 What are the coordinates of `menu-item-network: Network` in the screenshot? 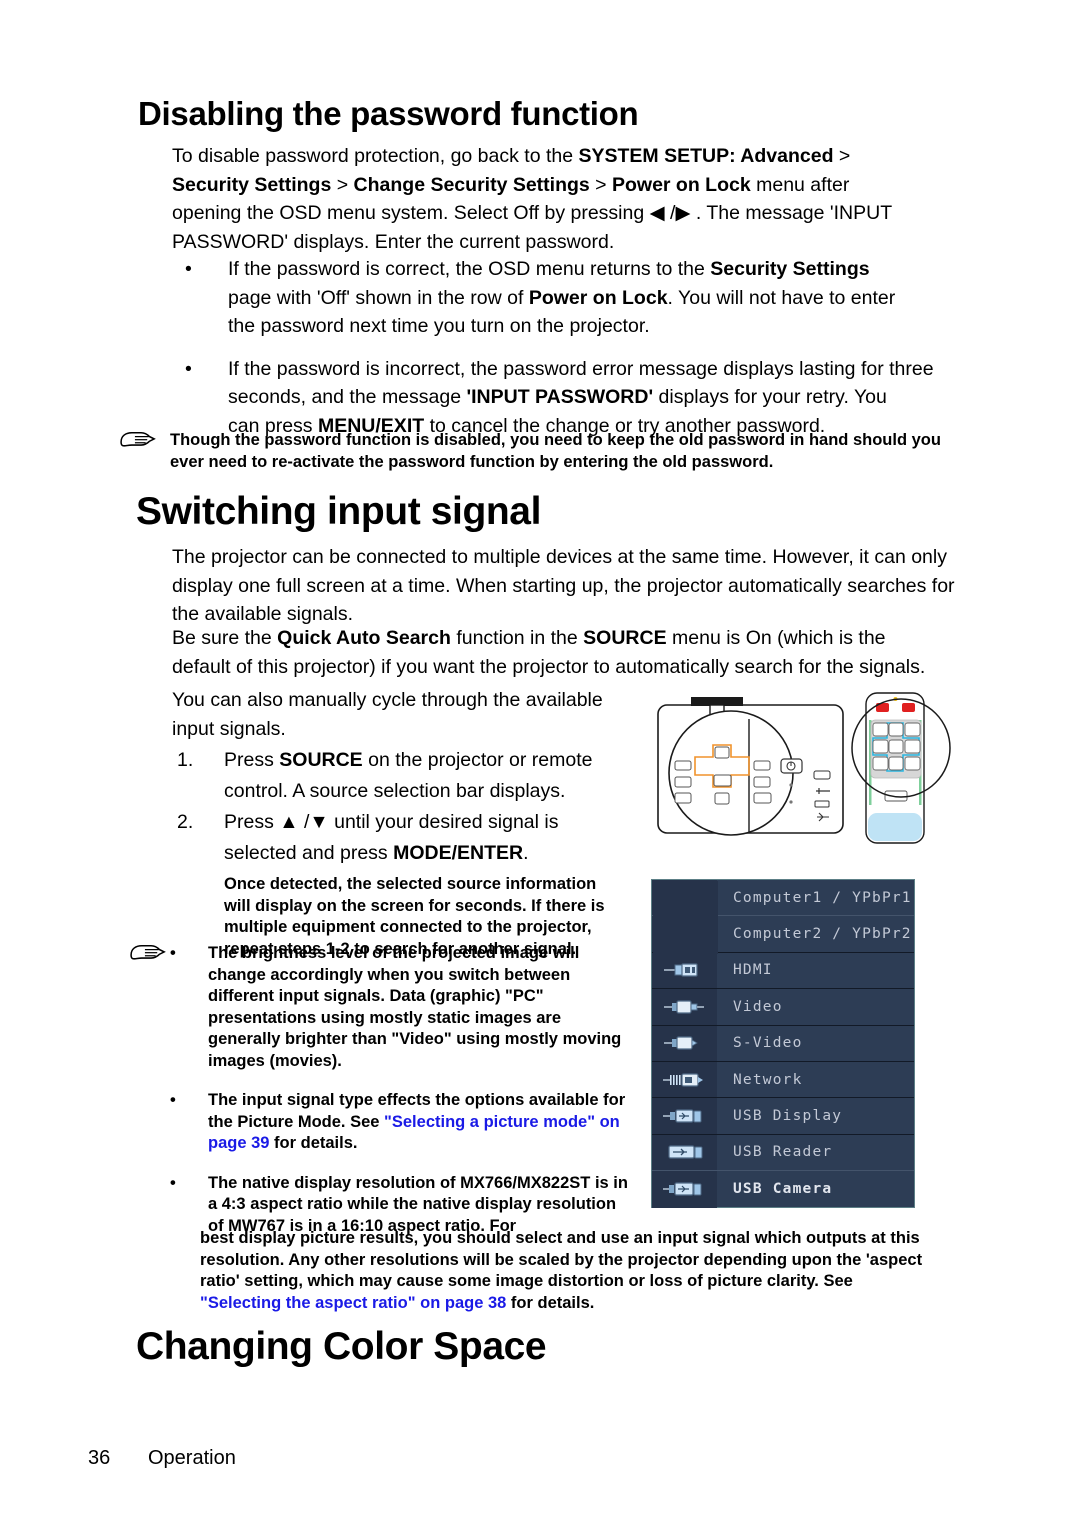 It's located at (783, 1080).